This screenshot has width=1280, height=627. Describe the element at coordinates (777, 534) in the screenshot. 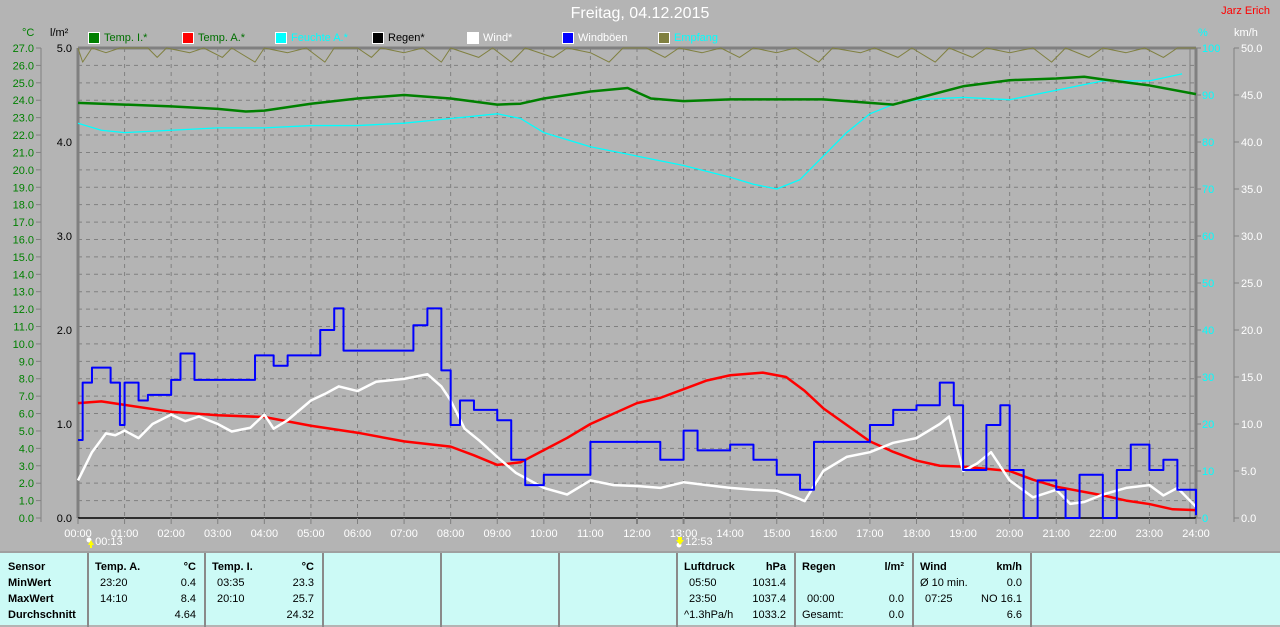

I see `x-tick-label: 15:00` at that location.